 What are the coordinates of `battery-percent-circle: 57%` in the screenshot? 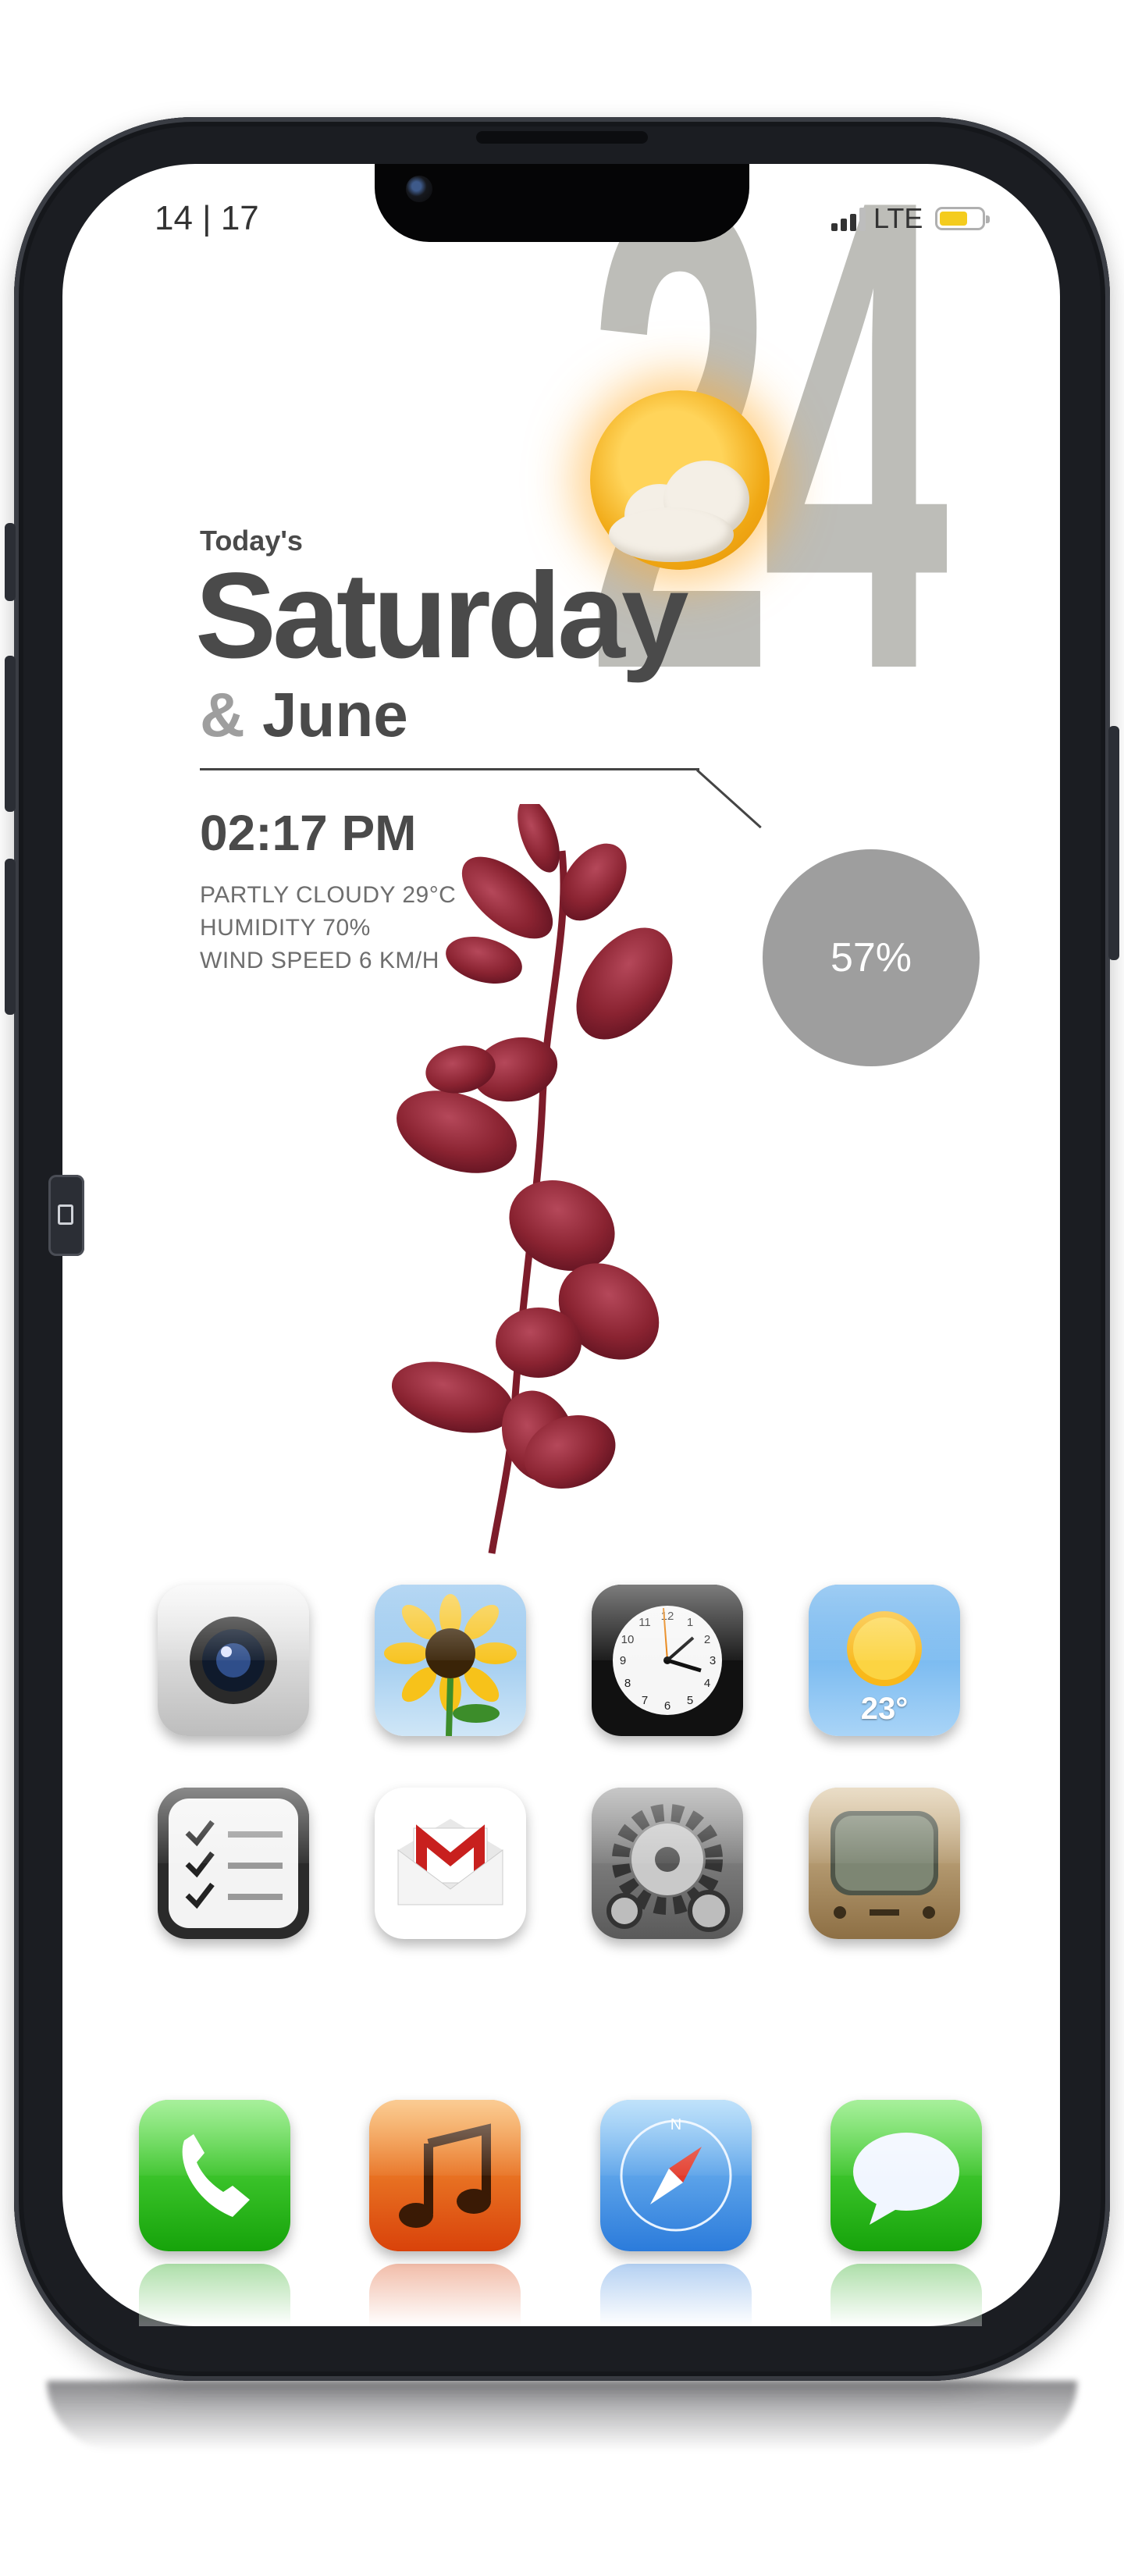 It's located at (872, 958).